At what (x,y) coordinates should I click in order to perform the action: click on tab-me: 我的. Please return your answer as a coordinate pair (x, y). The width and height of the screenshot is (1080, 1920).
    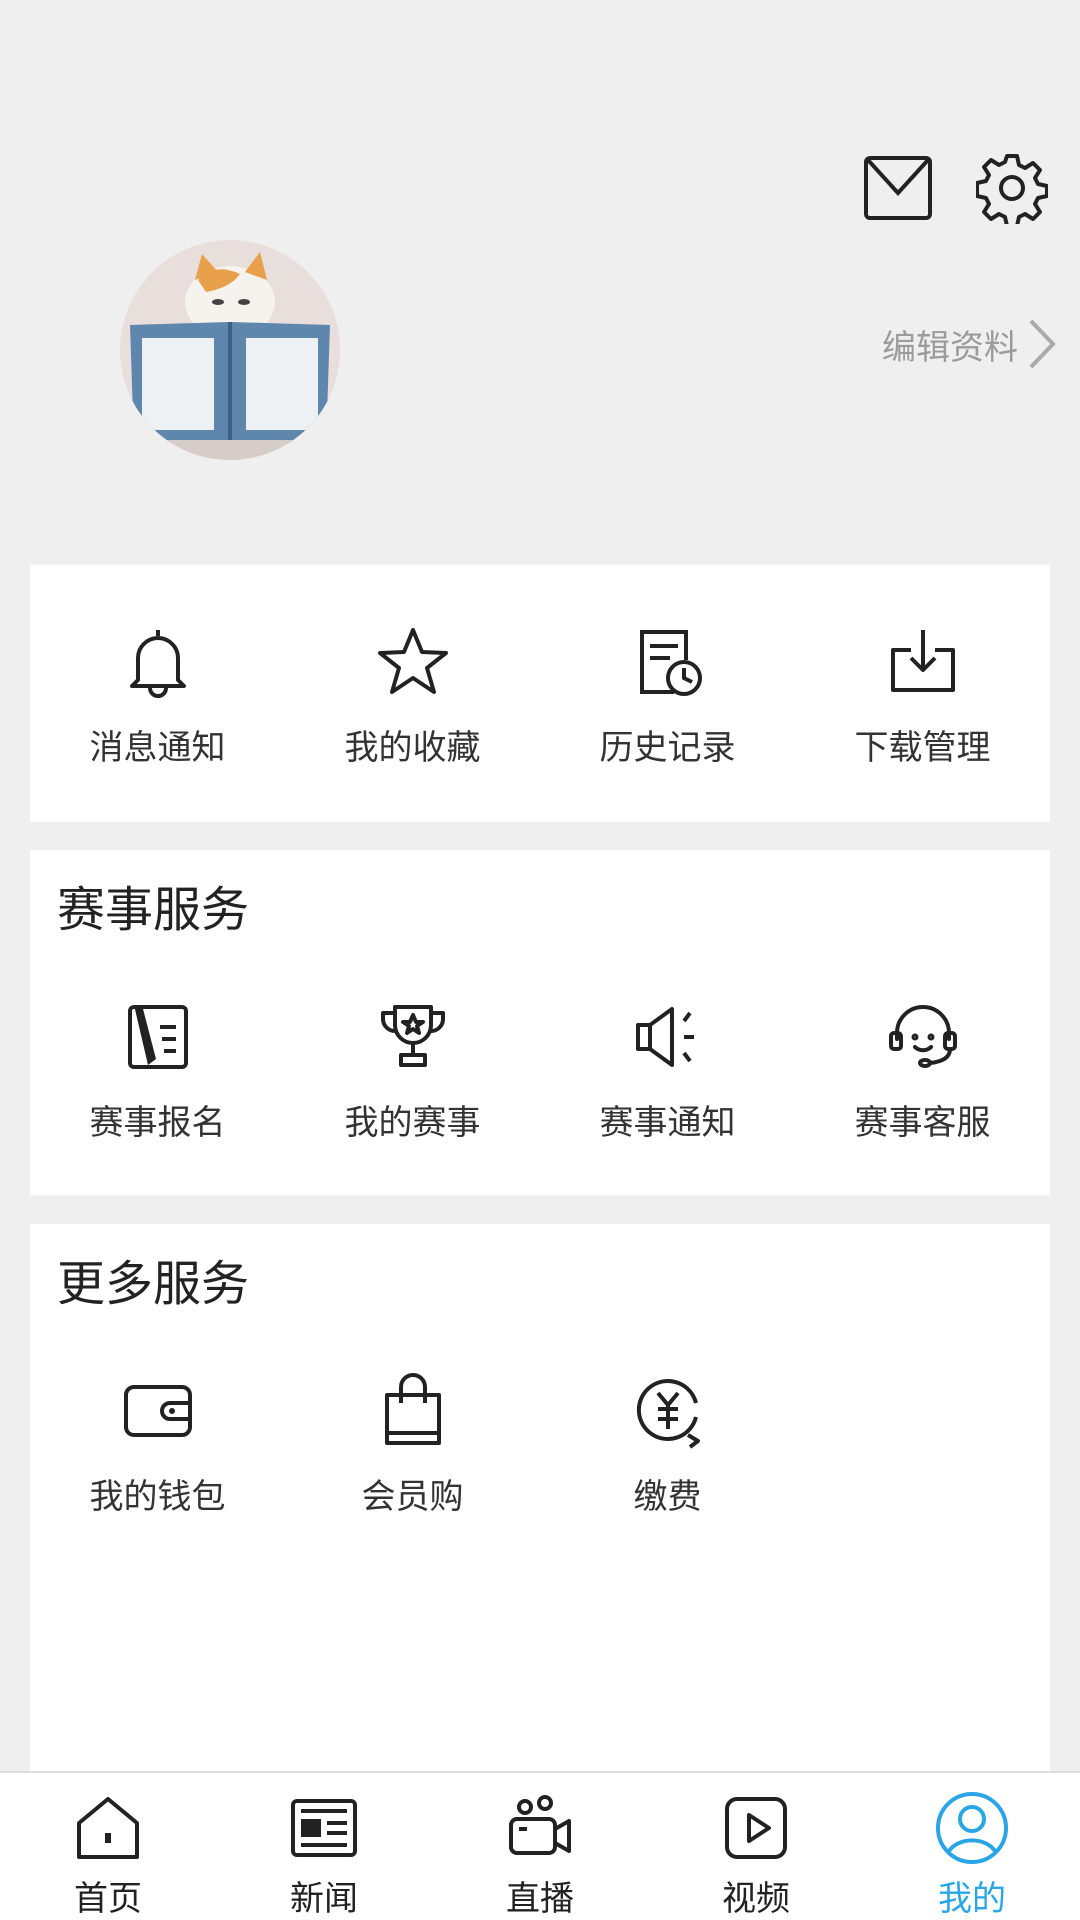
    Looking at the image, I should click on (972, 1846).